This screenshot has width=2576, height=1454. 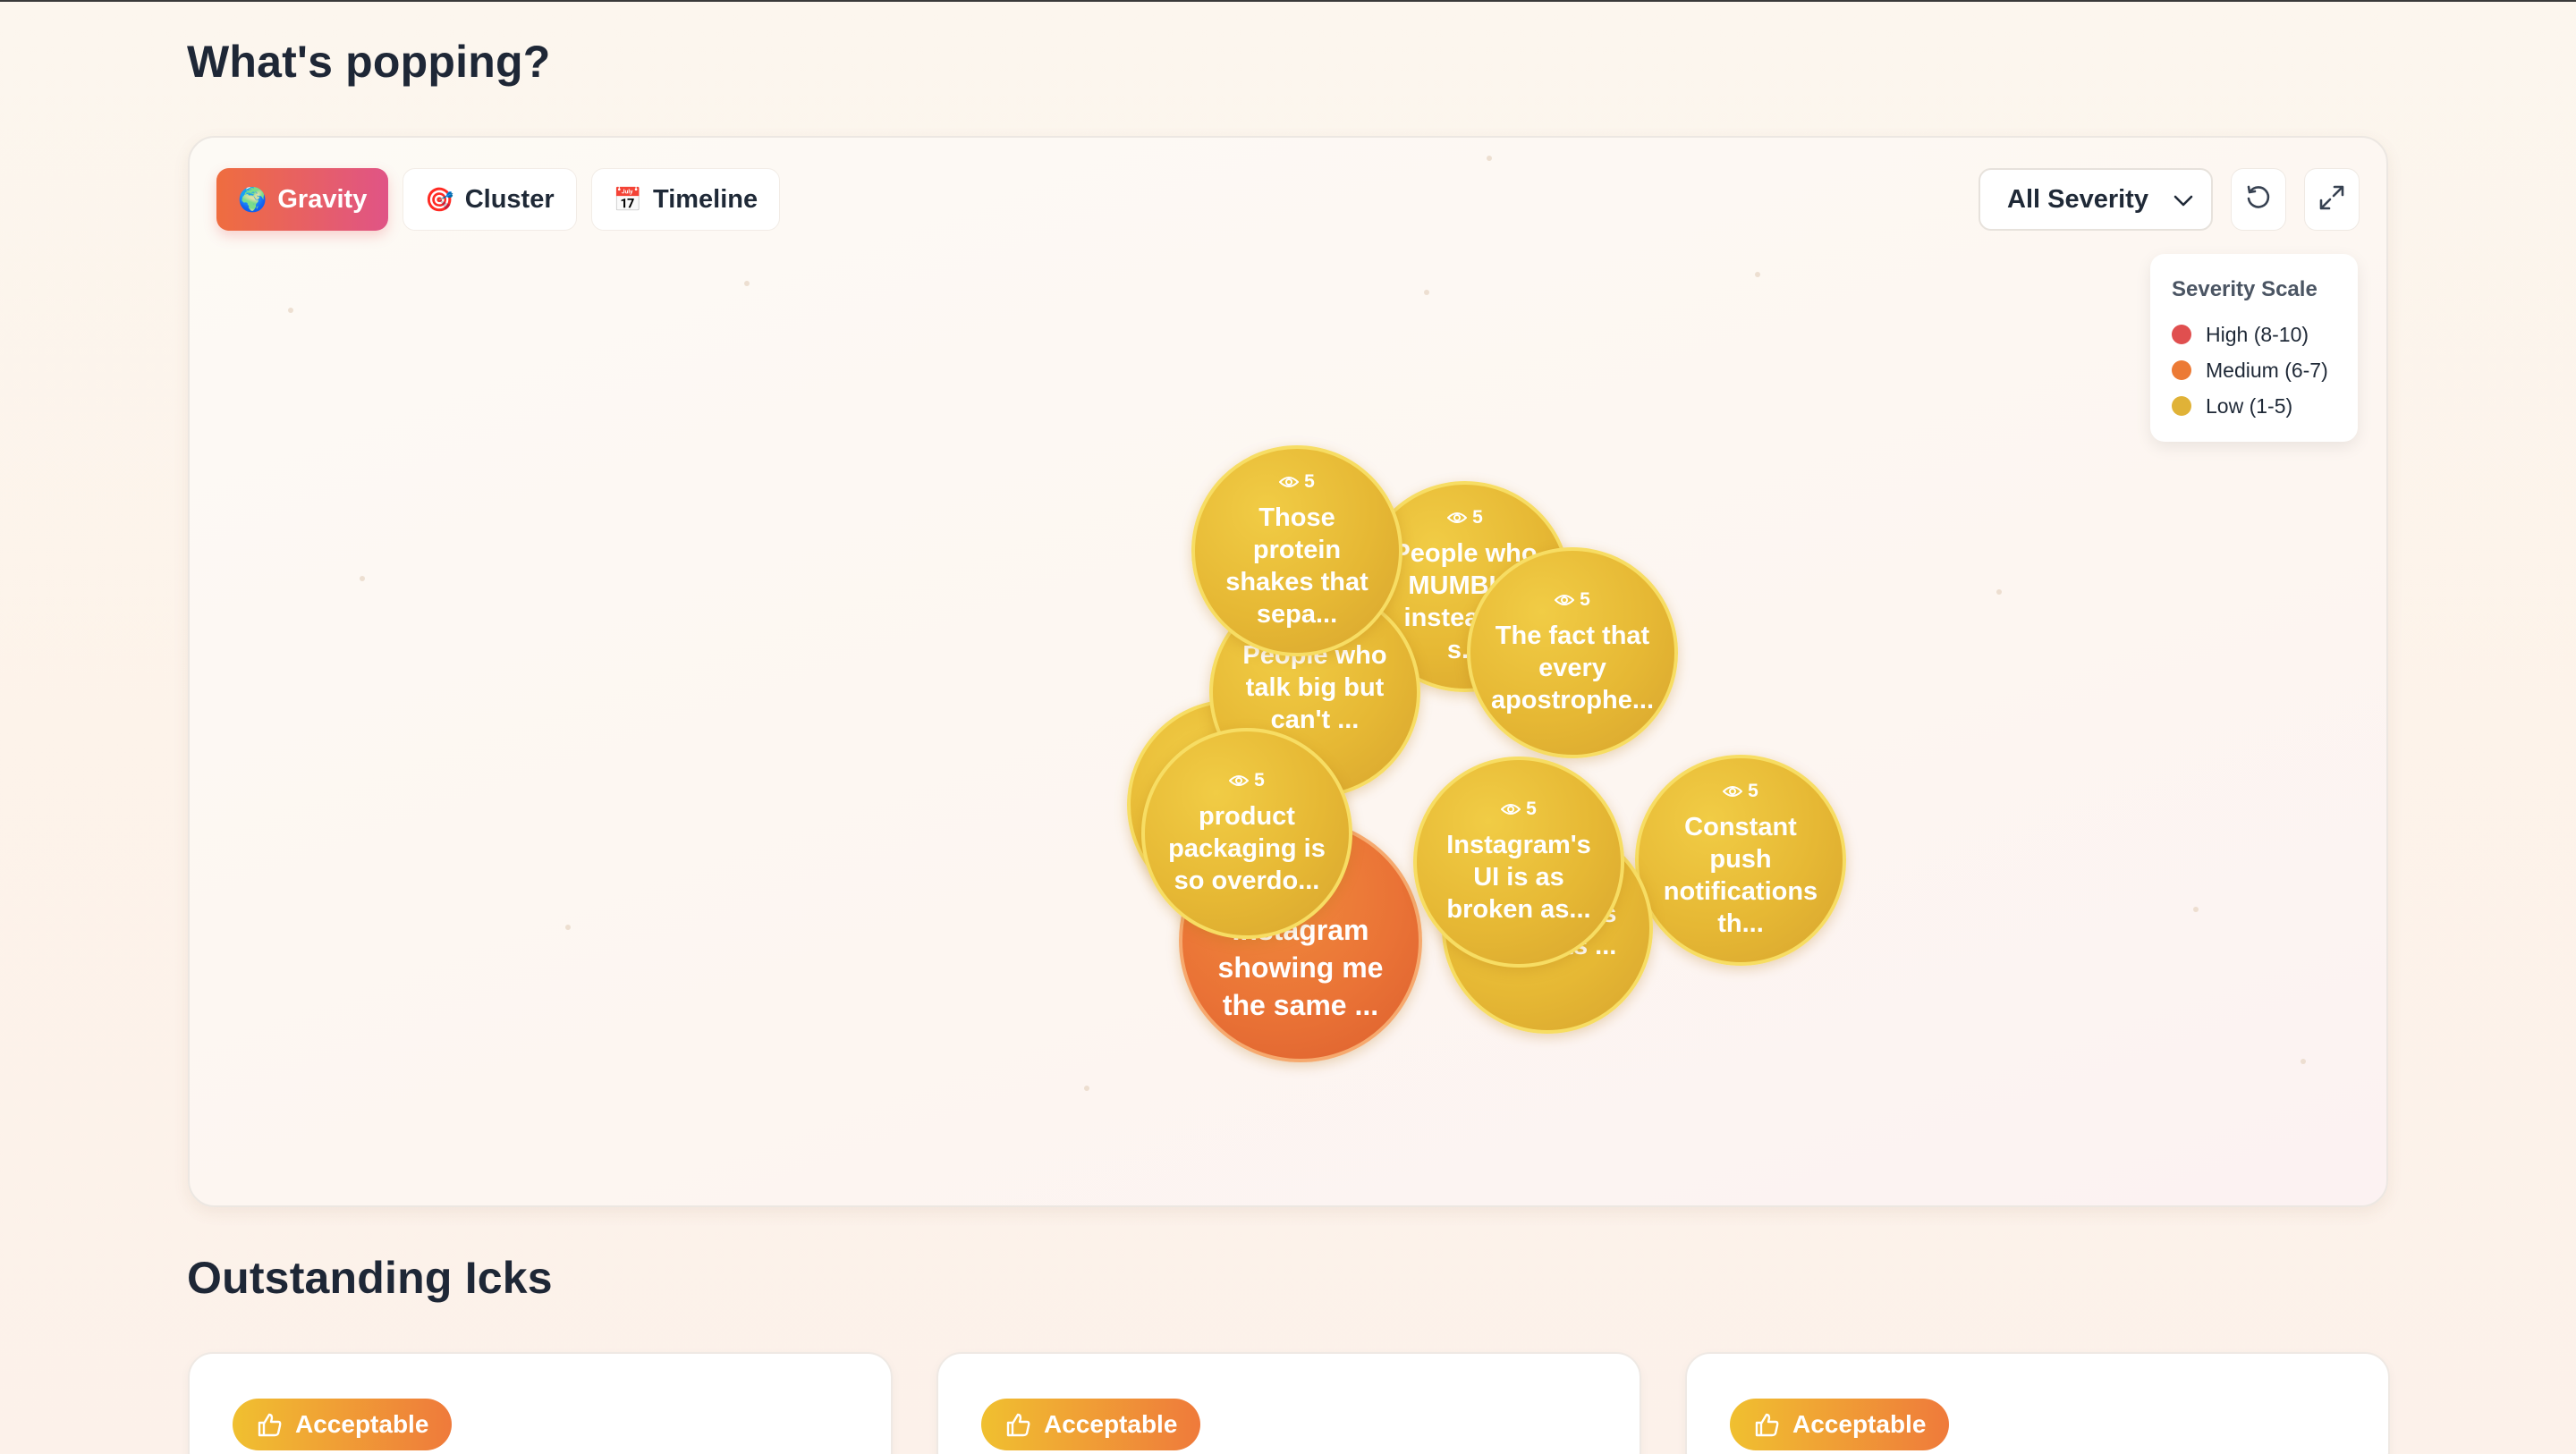 I want to click on globe-icon: 🌍, so click(x=252, y=200).